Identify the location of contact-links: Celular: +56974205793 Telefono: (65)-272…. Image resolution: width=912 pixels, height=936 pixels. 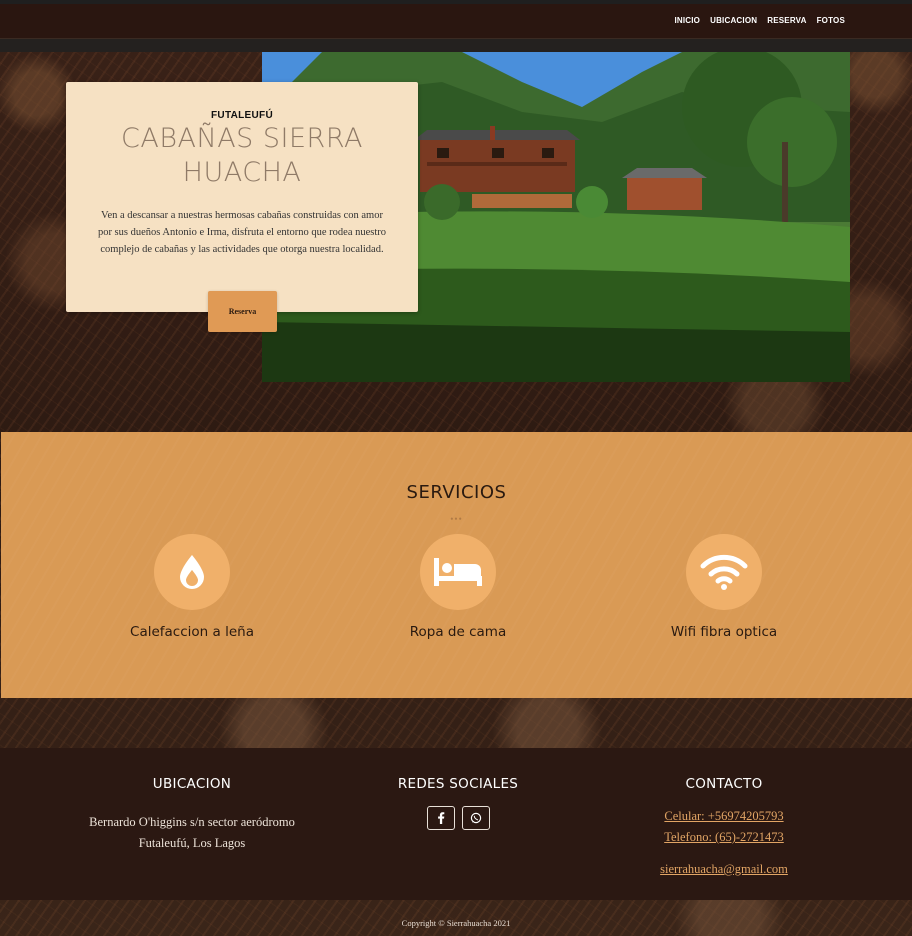
(724, 843).